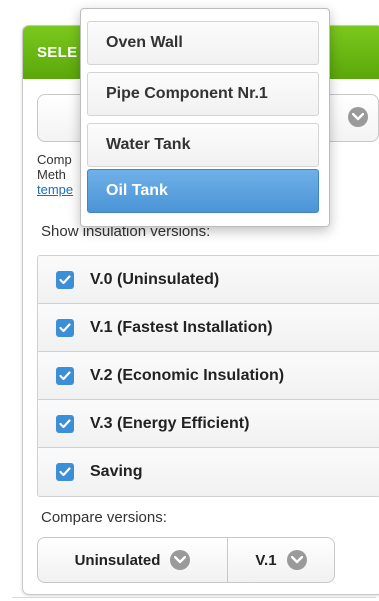 The image size is (379, 601). I want to click on version-label: V.2 (Economic Insulation), so click(187, 375).